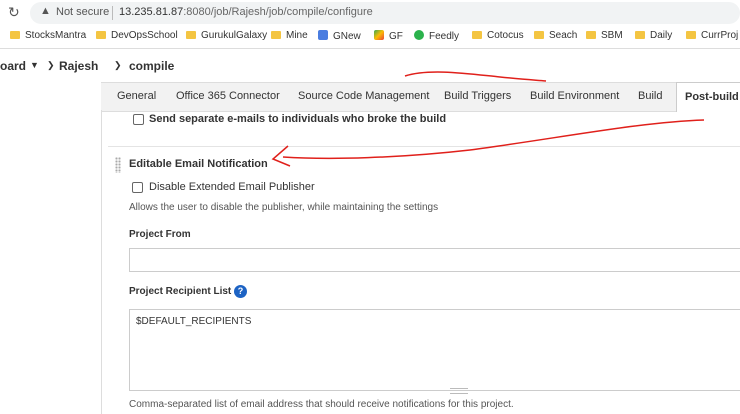 The width and height of the screenshot is (740, 414). What do you see at coordinates (493, 139) in the screenshot?
I see `annotation-arrow-line` at bounding box center [493, 139].